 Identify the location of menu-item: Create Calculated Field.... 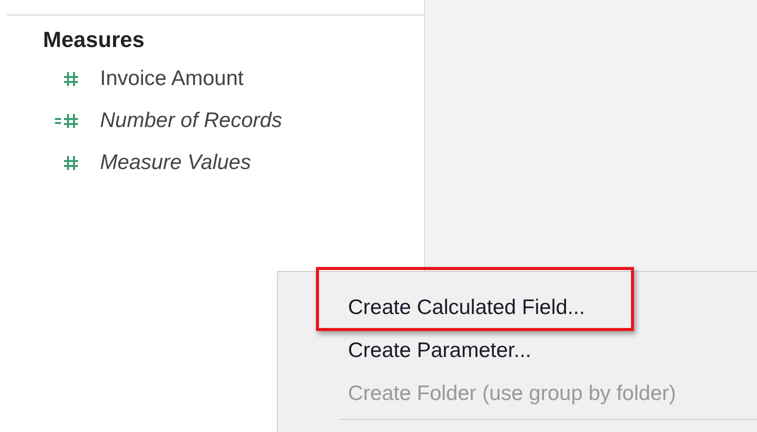
(466, 308).